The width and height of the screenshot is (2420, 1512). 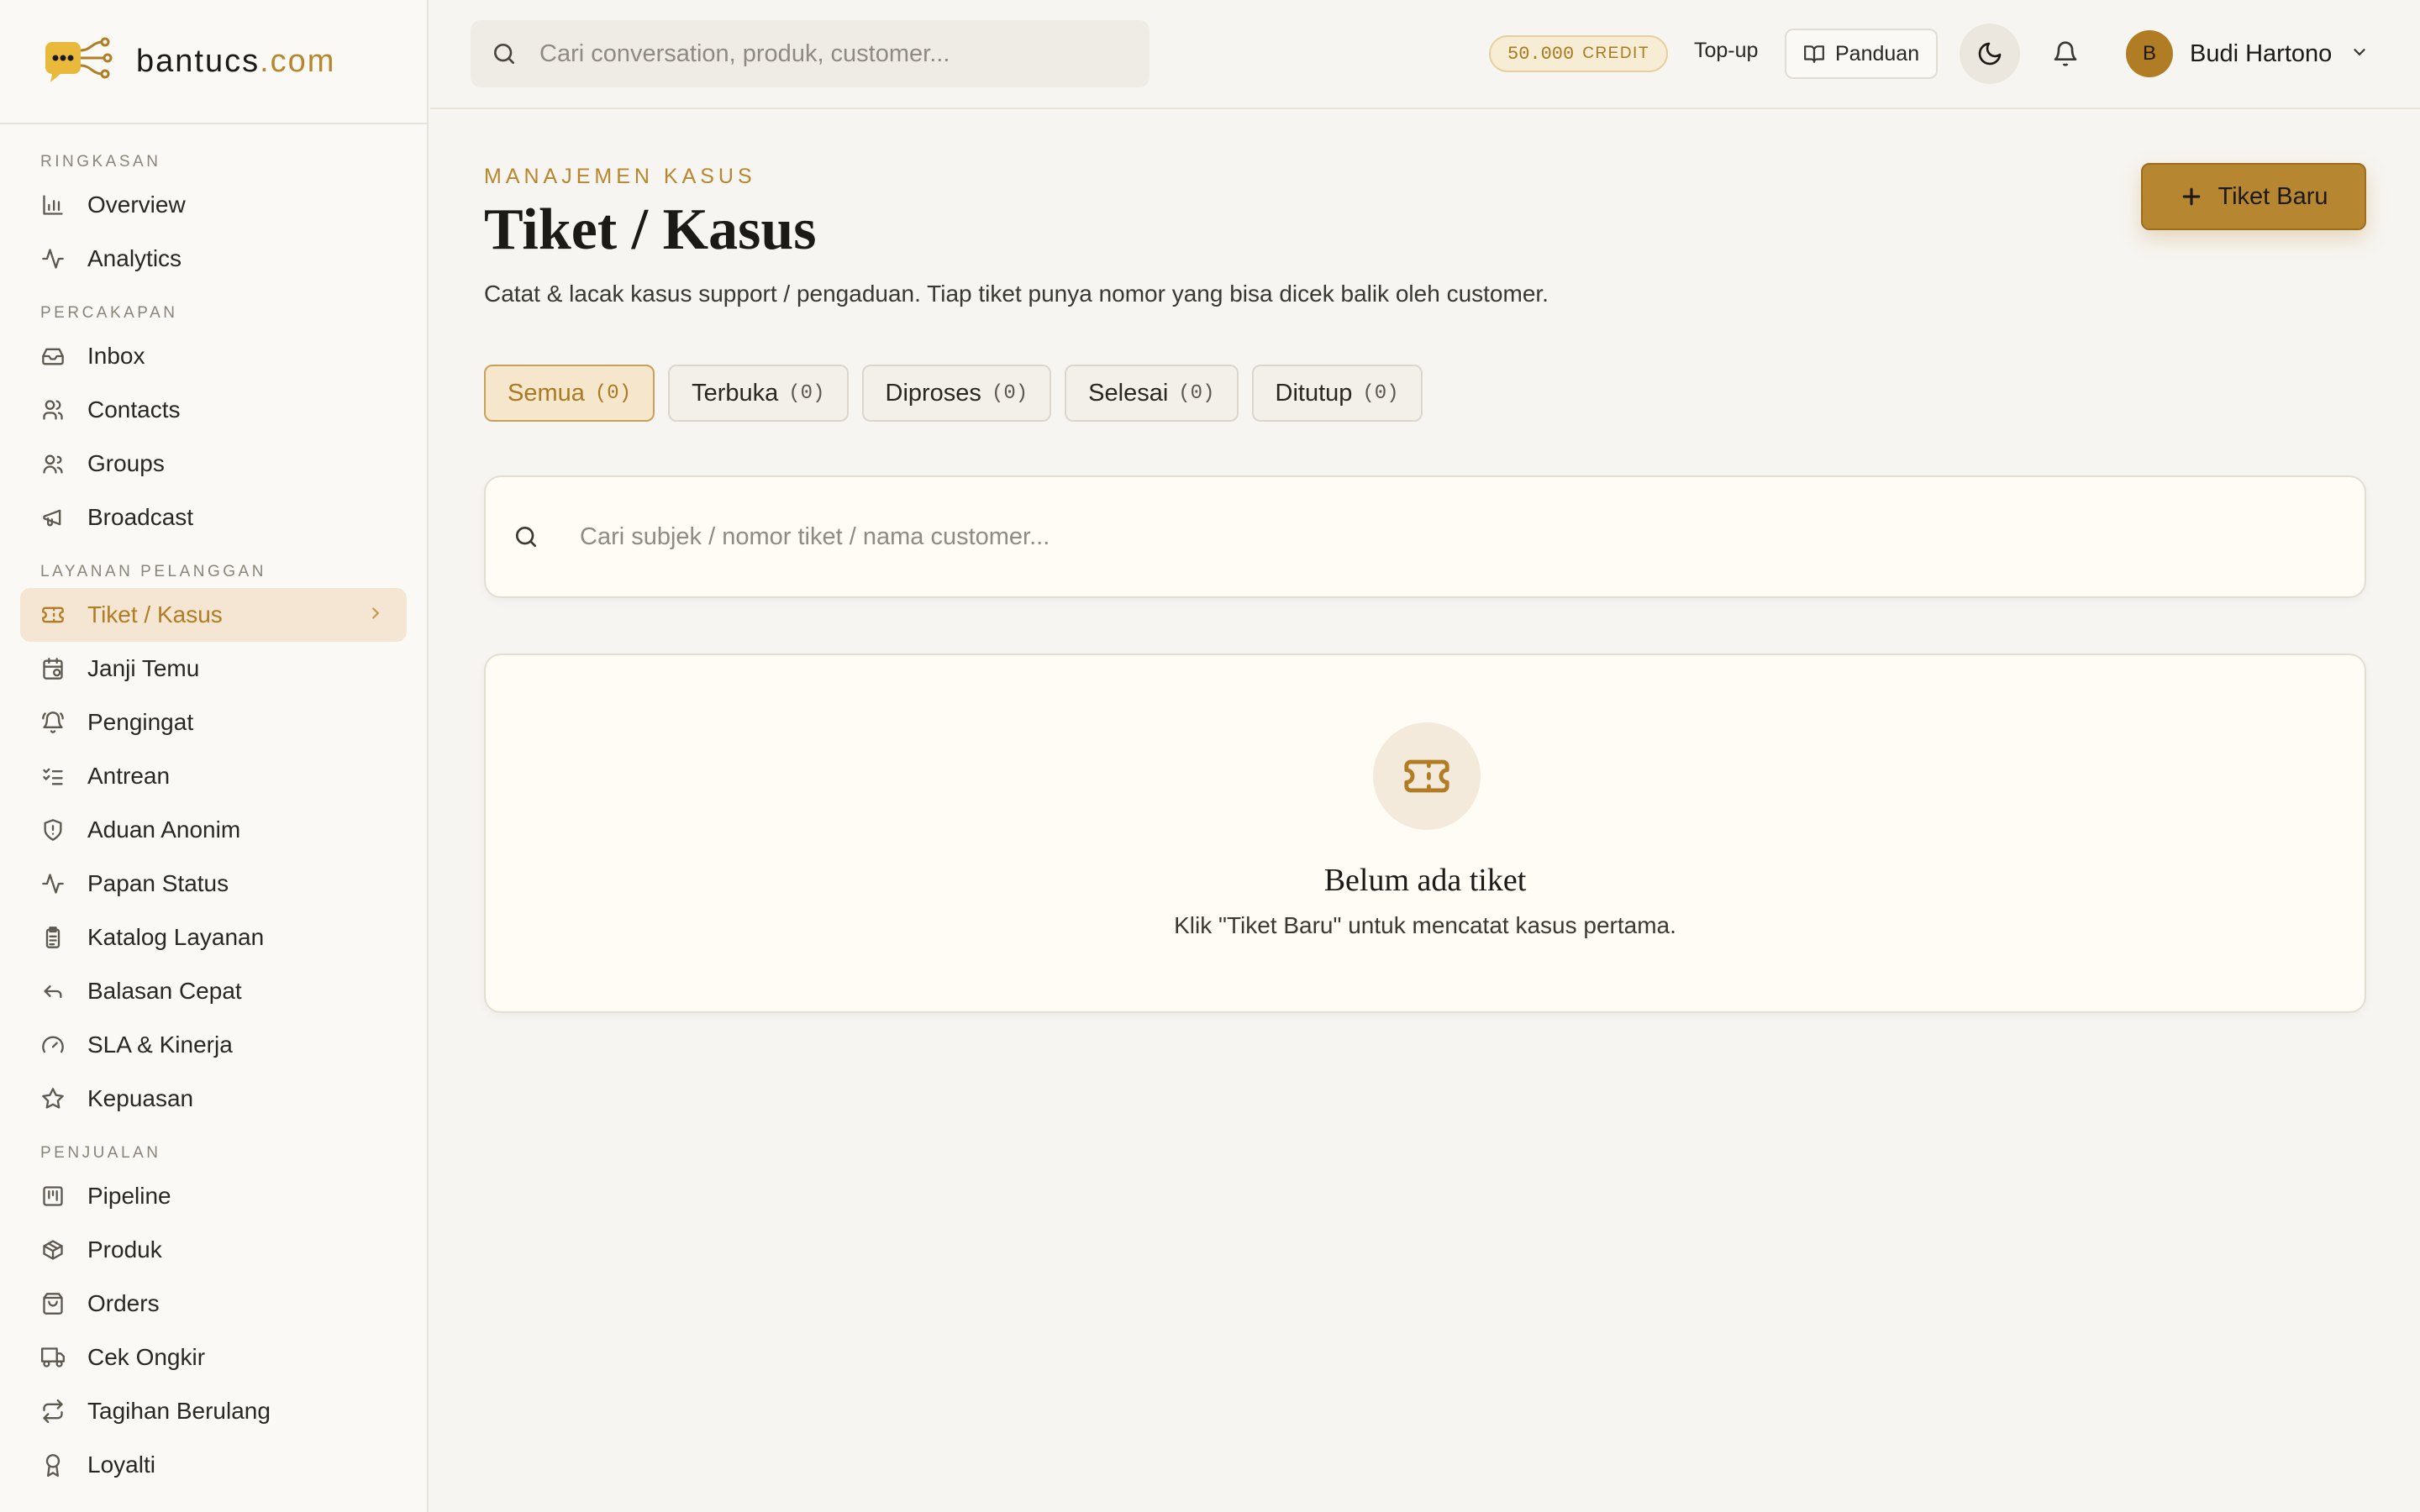 I want to click on sidebar-item-tiket-kasus: Tiket / Kasus, so click(x=214, y=615).